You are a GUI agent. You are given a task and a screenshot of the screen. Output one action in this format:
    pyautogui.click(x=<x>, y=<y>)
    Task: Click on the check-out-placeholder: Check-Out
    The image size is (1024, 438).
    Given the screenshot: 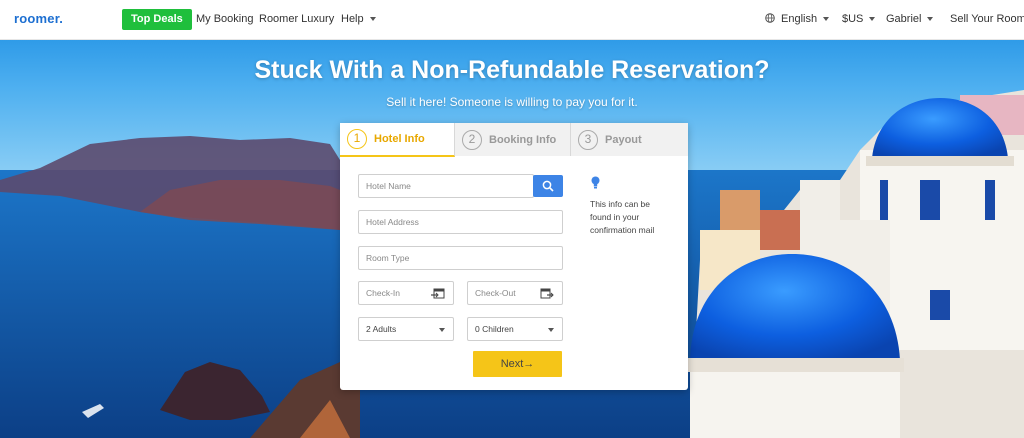 What is the action you would take?
    pyautogui.click(x=495, y=293)
    